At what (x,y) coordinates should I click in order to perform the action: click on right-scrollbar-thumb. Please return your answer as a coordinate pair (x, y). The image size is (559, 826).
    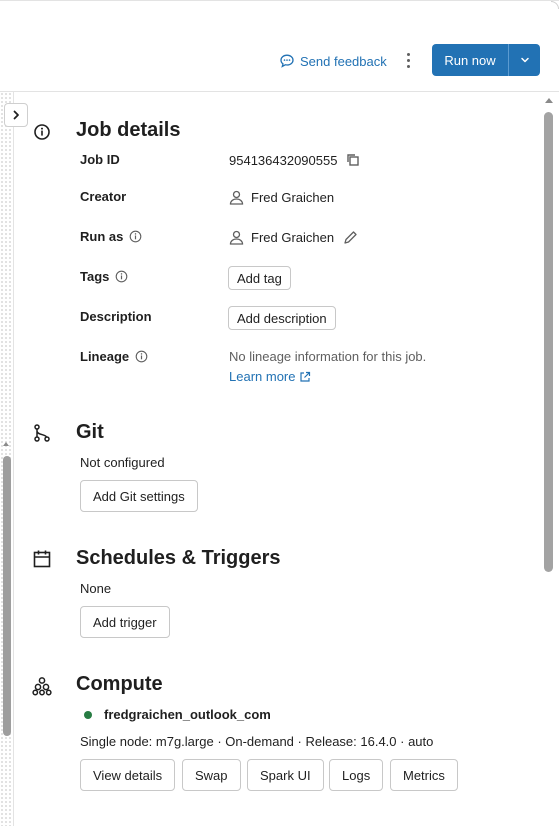
    Looking at the image, I should click on (548, 342).